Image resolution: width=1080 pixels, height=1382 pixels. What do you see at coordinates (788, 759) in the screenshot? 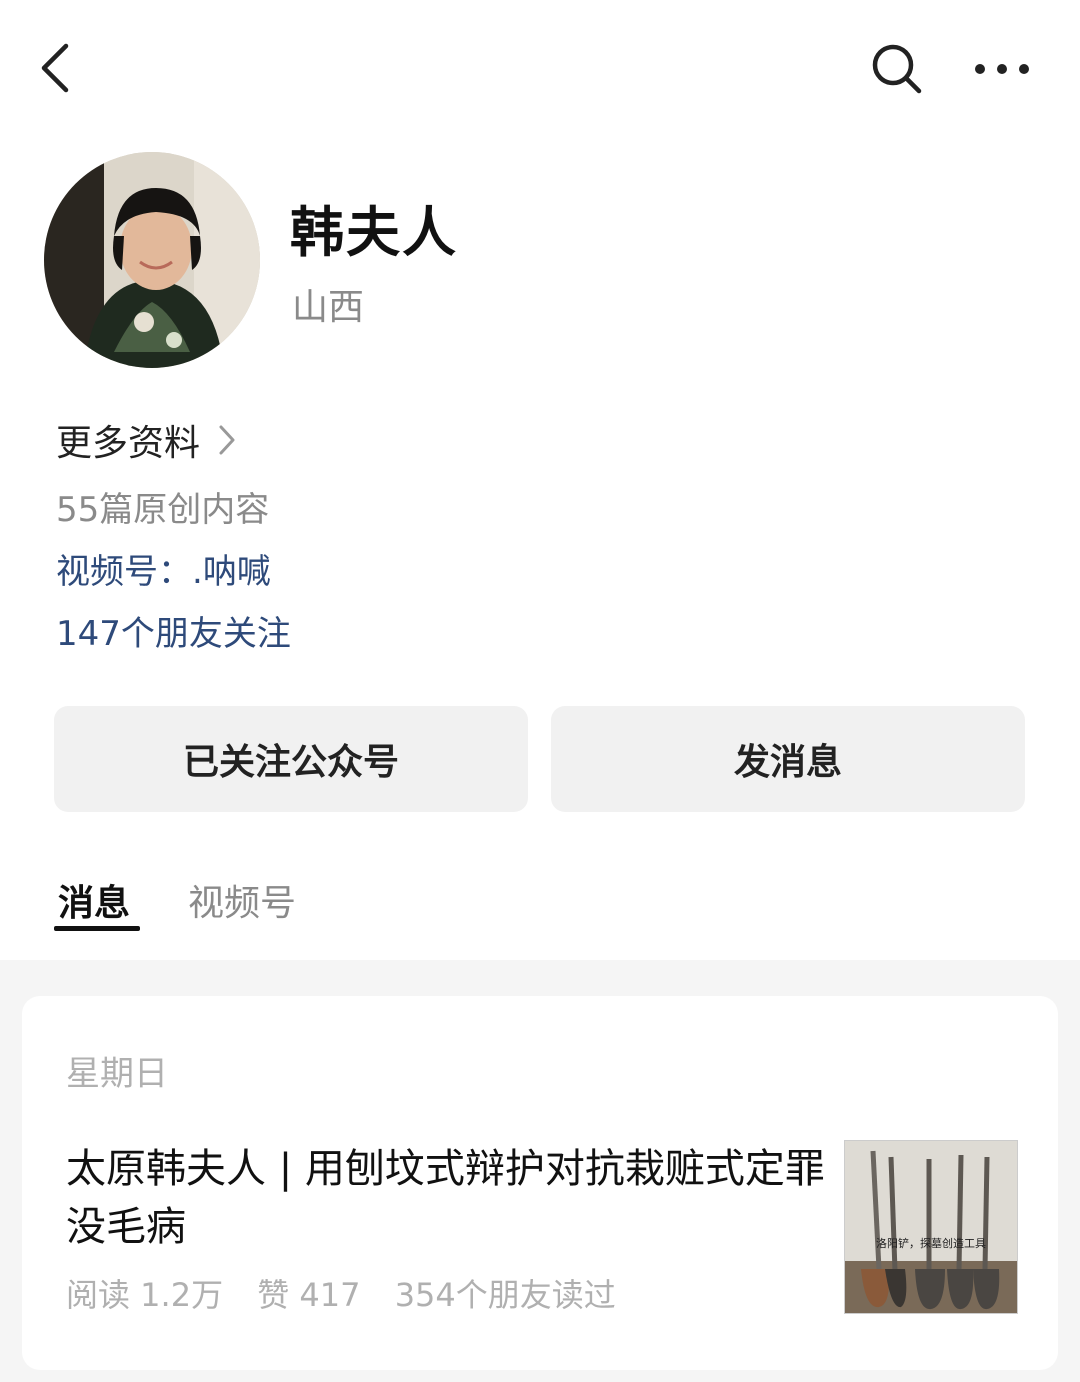
I see `send-message-button: 发消息` at bounding box center [788, 759].